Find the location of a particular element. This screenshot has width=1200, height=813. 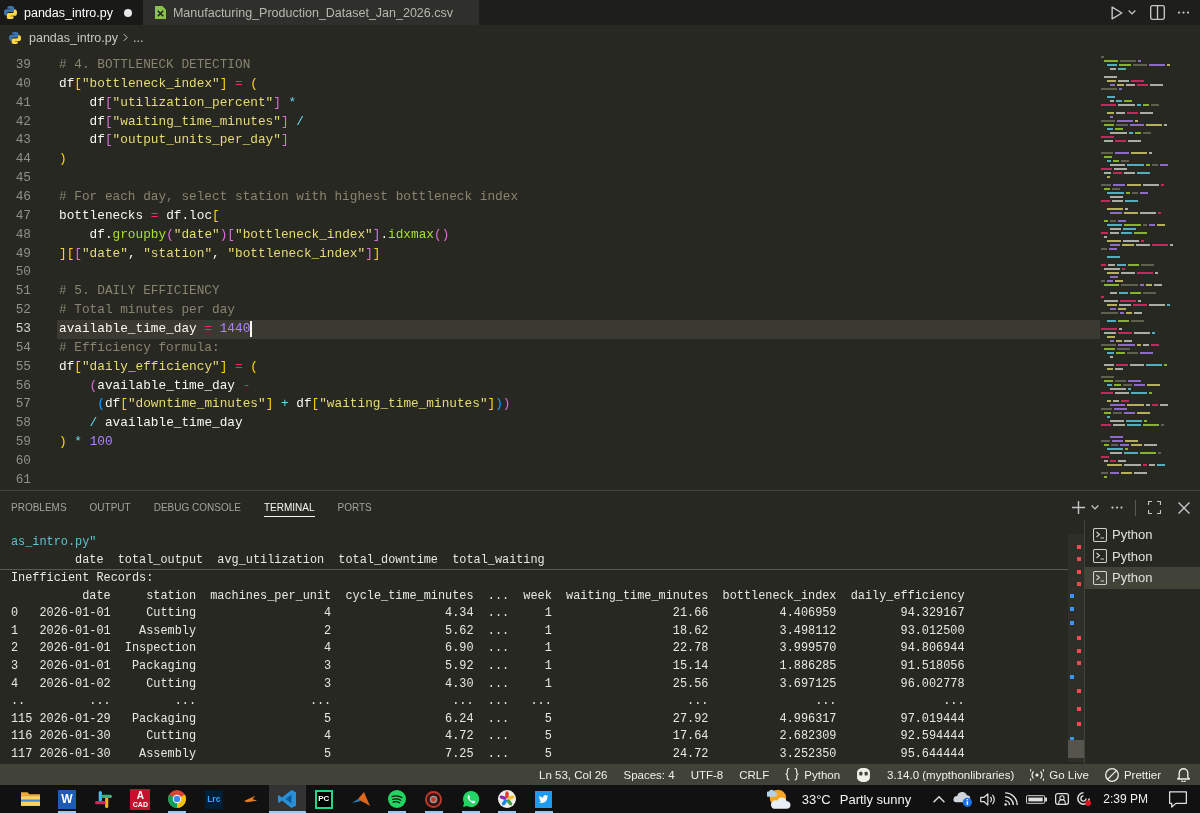

battery-icon is located at coordinates (1037, 799).